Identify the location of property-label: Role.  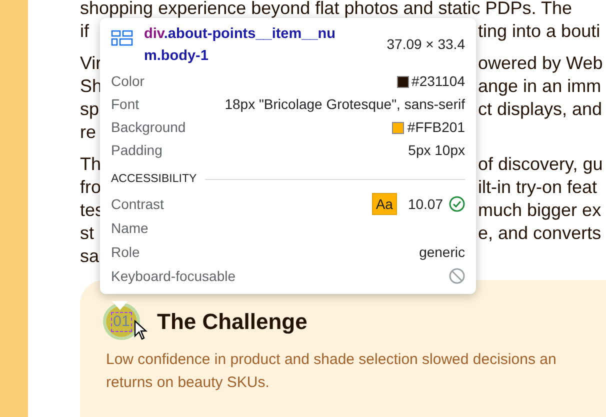
(125, 252).